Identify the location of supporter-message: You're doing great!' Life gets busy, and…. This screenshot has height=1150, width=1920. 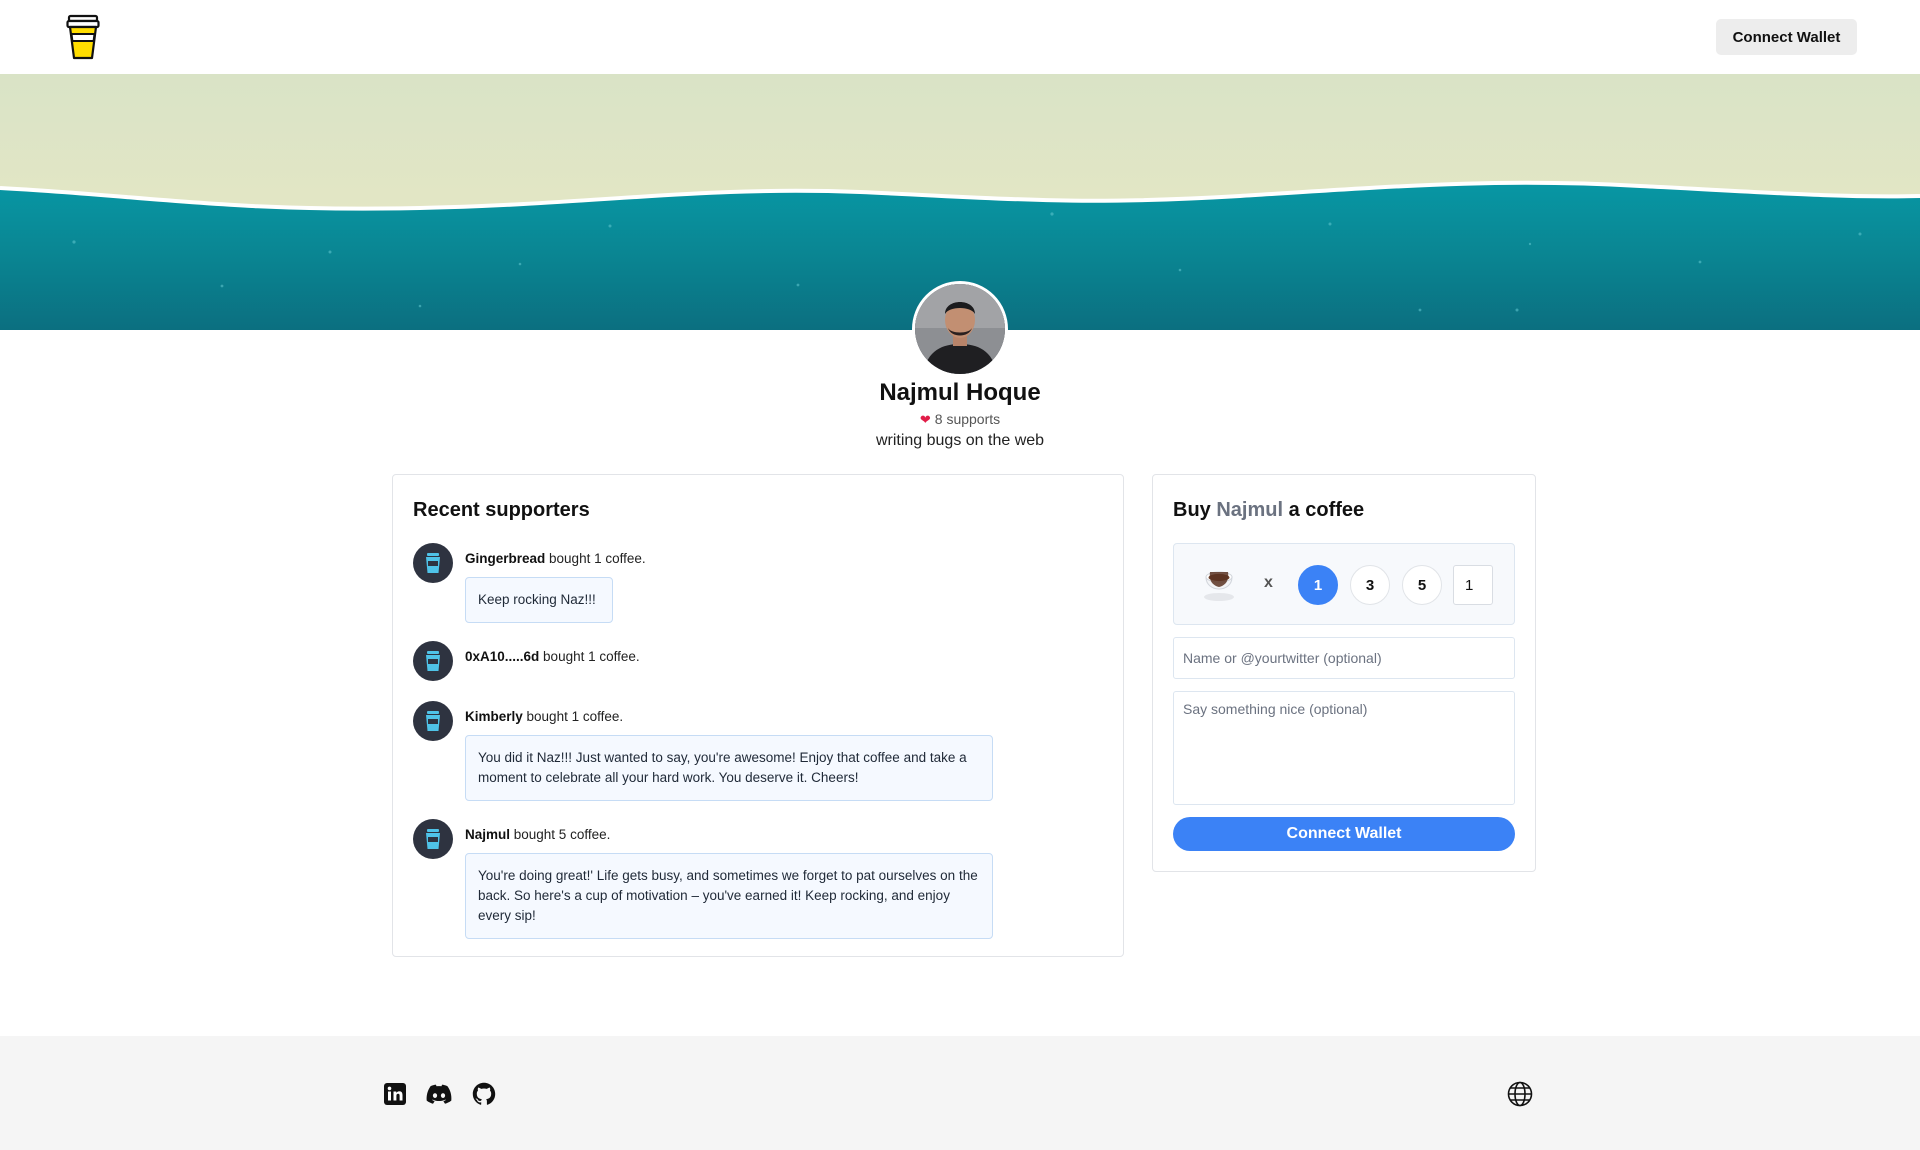
(729, 896).